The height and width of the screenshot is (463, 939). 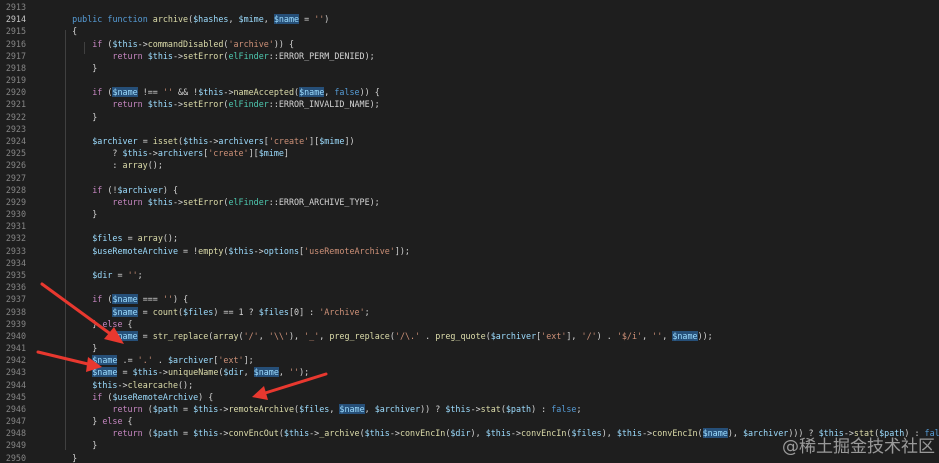 I want to click on line-number: 2943, so click(x=15, y=372).